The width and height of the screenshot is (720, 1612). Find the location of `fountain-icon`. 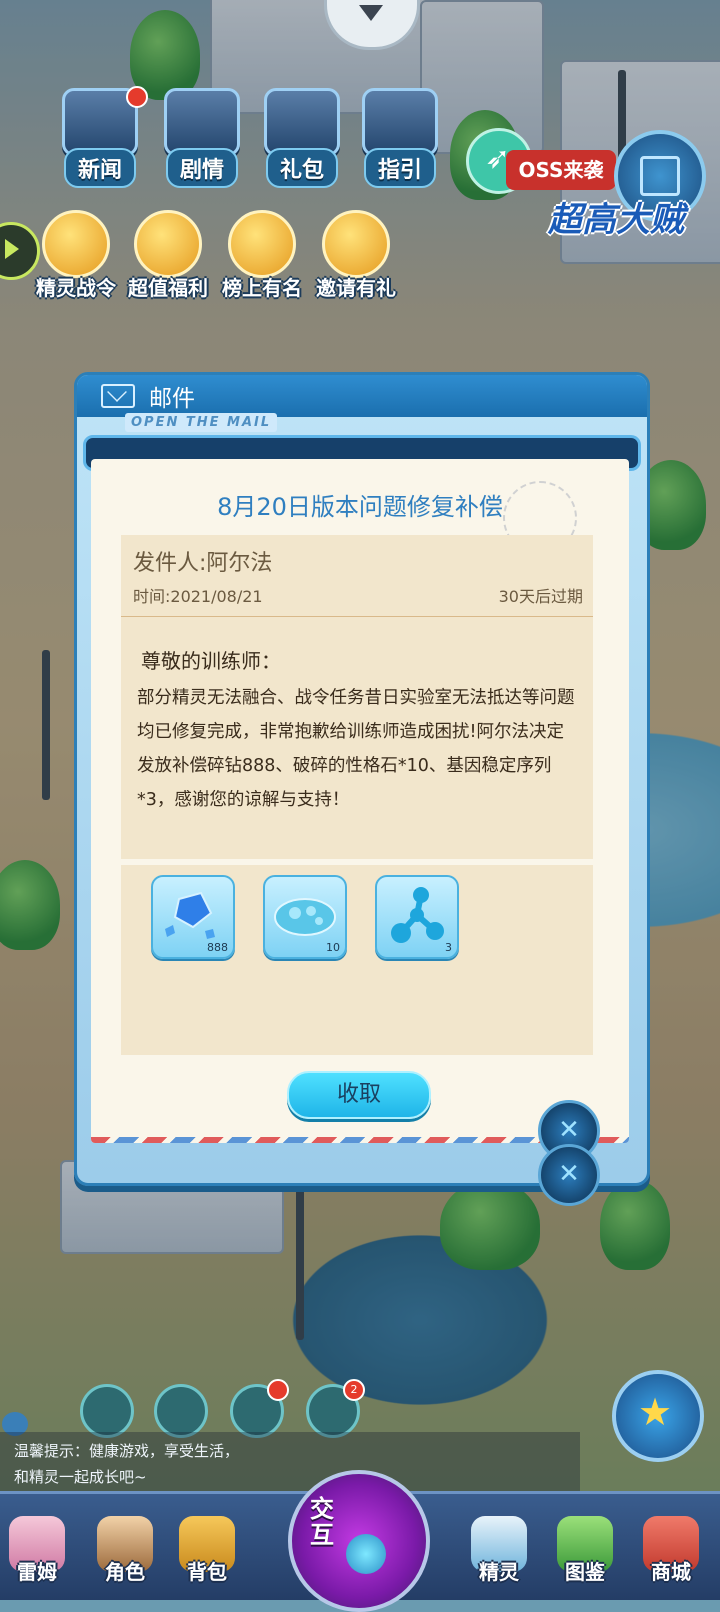

fountain-icon is located at coordinates (366, 1554).